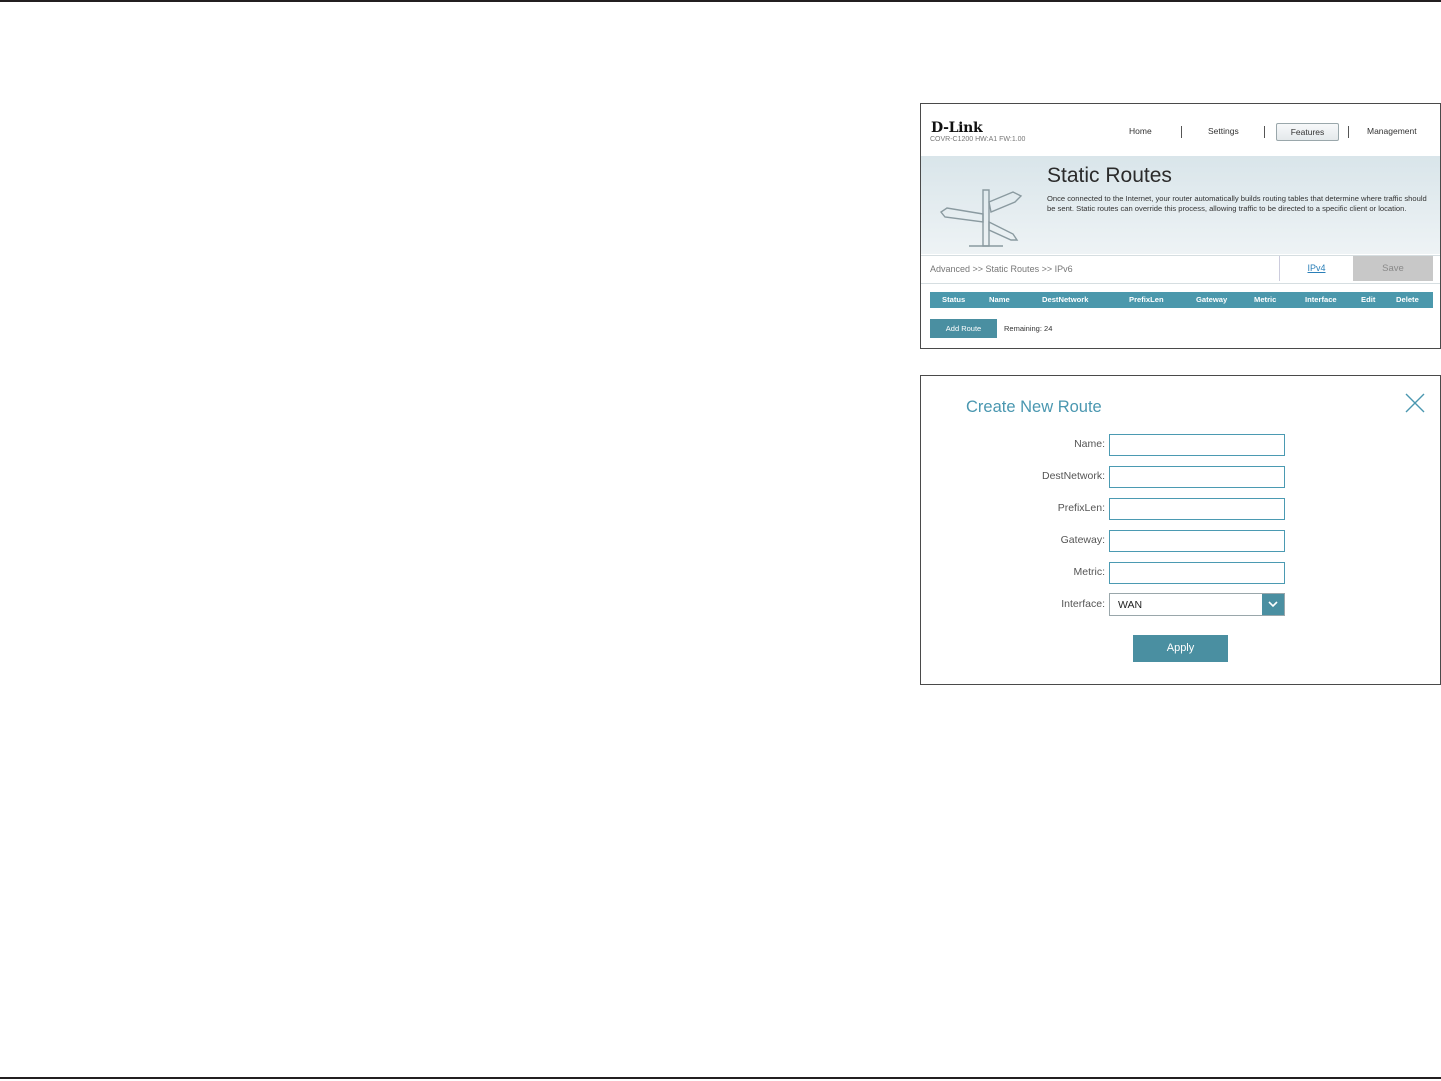 Image resolution: width=1441 pixels, height=1081 pixels. Describe the element at coordinates (1028, 328) in the screenshot. I see `remaining-count: Remaining: 24` at that location.